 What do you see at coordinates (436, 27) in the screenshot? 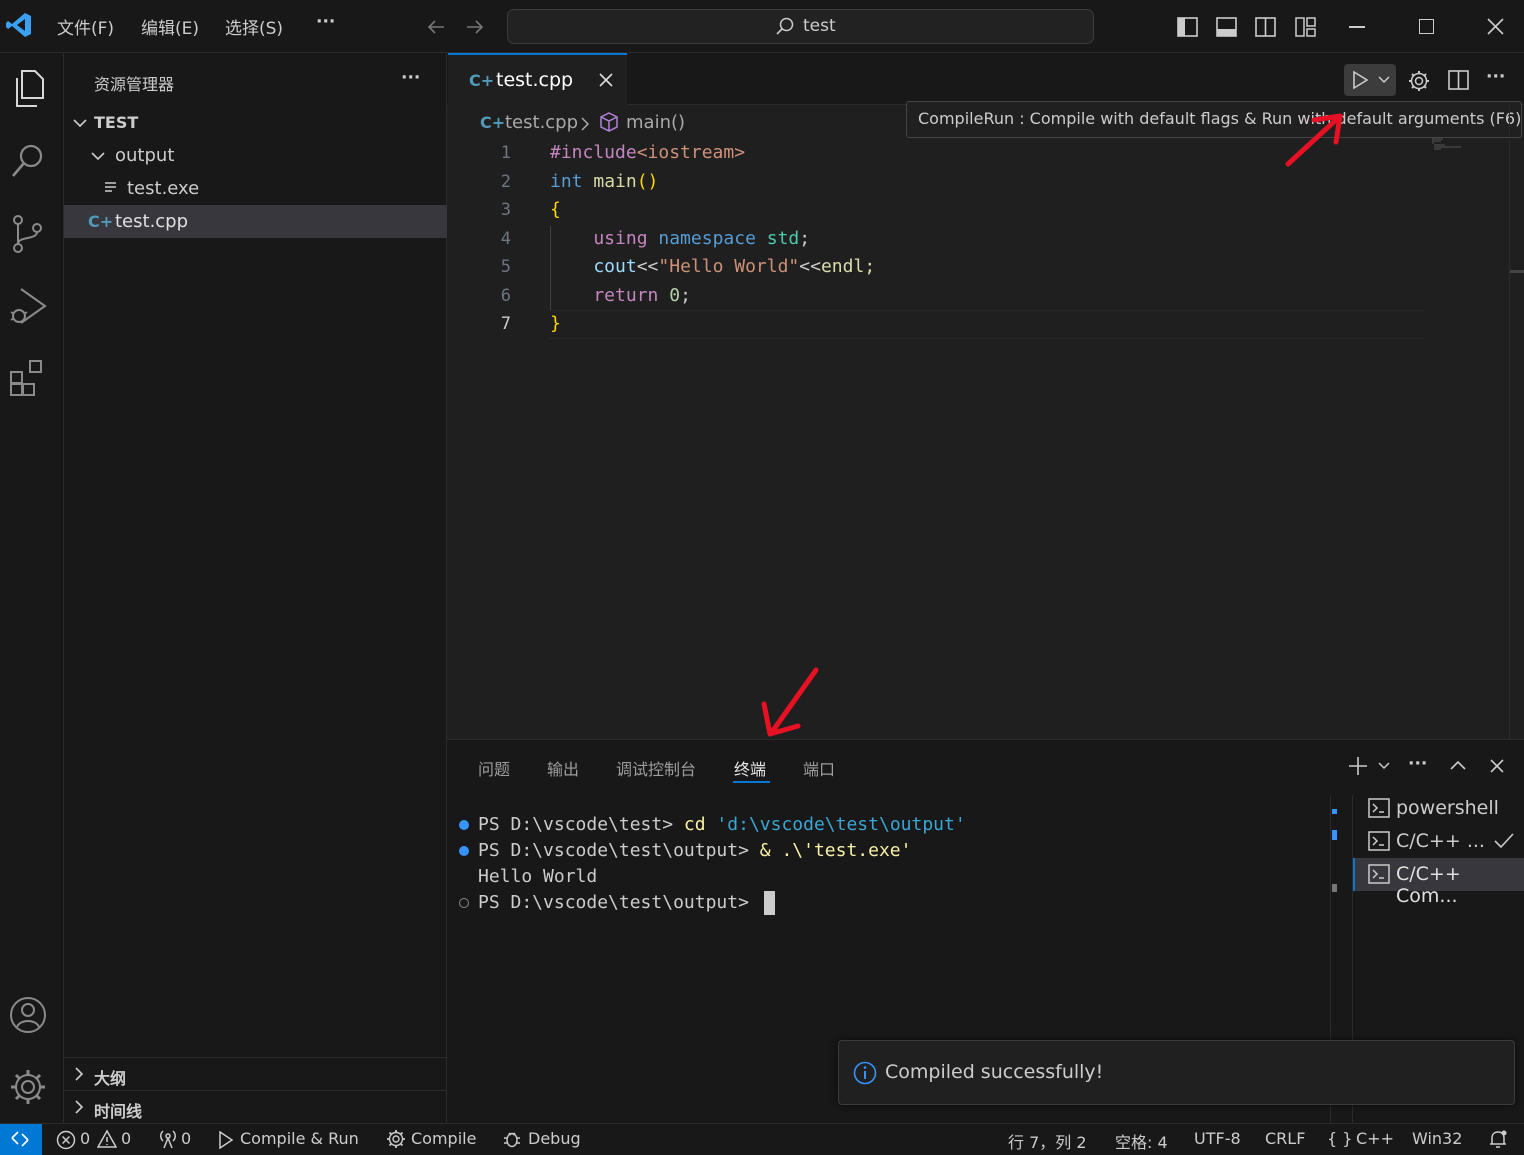
I see `arrow-left-icon` at bounding box center [436, 27].